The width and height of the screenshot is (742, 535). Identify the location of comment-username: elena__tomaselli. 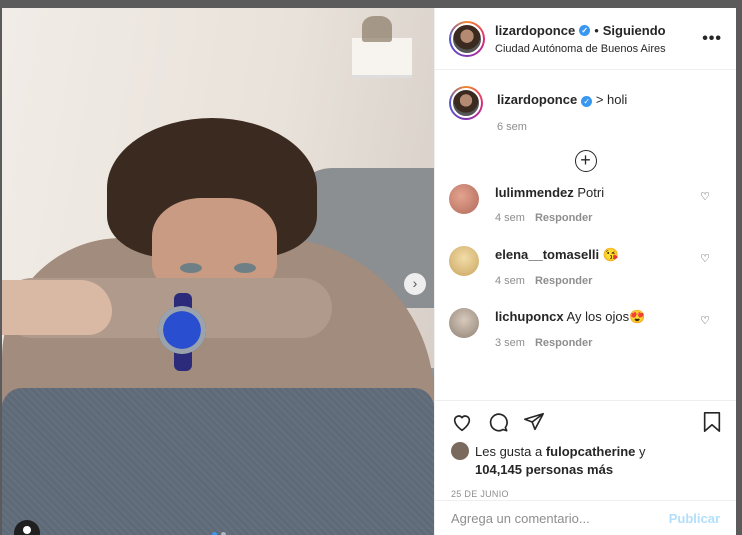
(547, 254).